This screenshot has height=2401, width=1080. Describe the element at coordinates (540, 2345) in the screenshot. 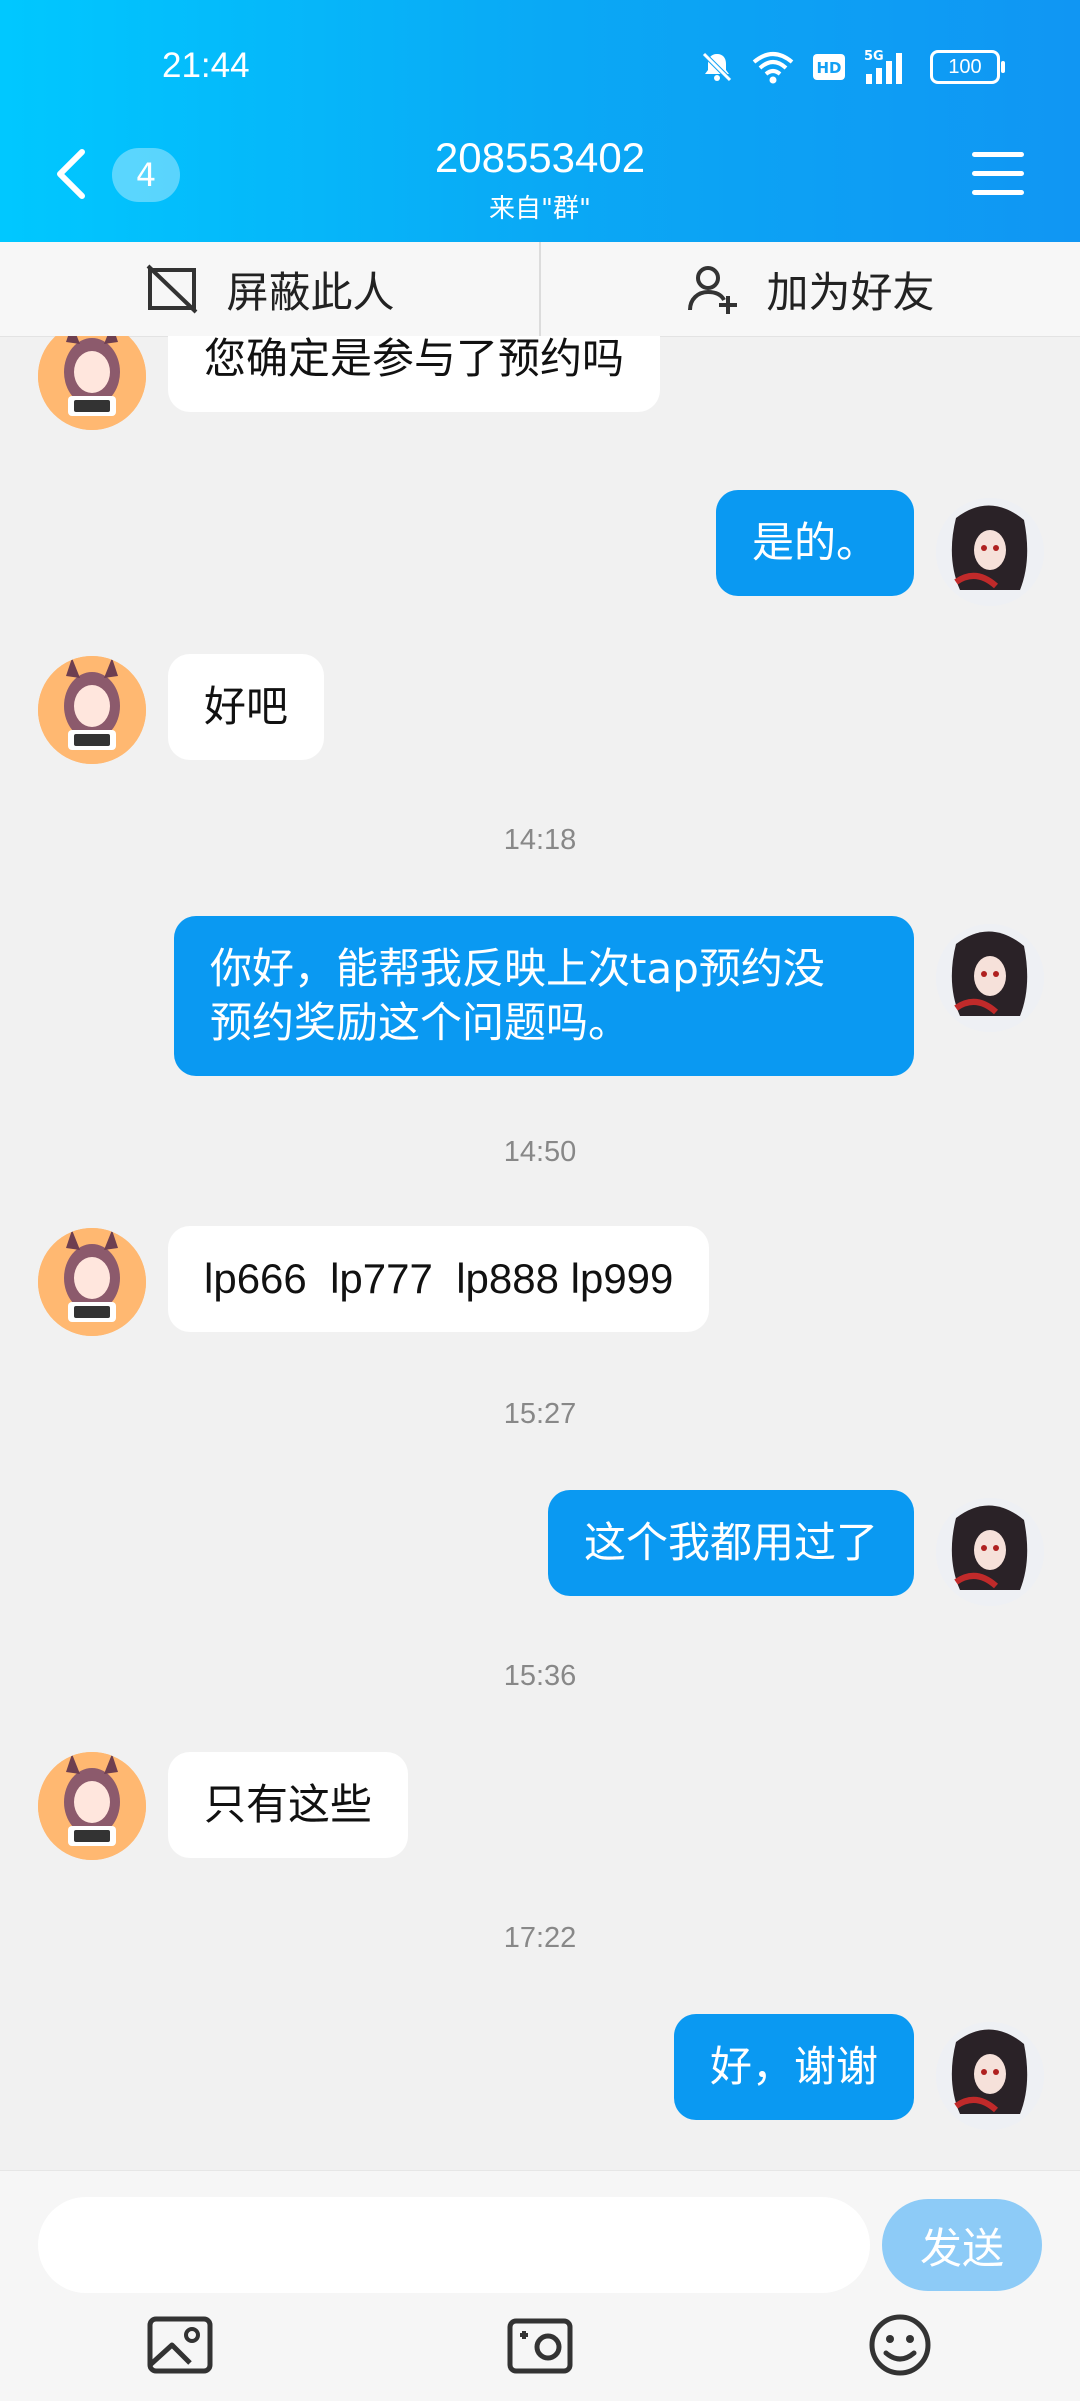

I see `camera-icon` at that location.